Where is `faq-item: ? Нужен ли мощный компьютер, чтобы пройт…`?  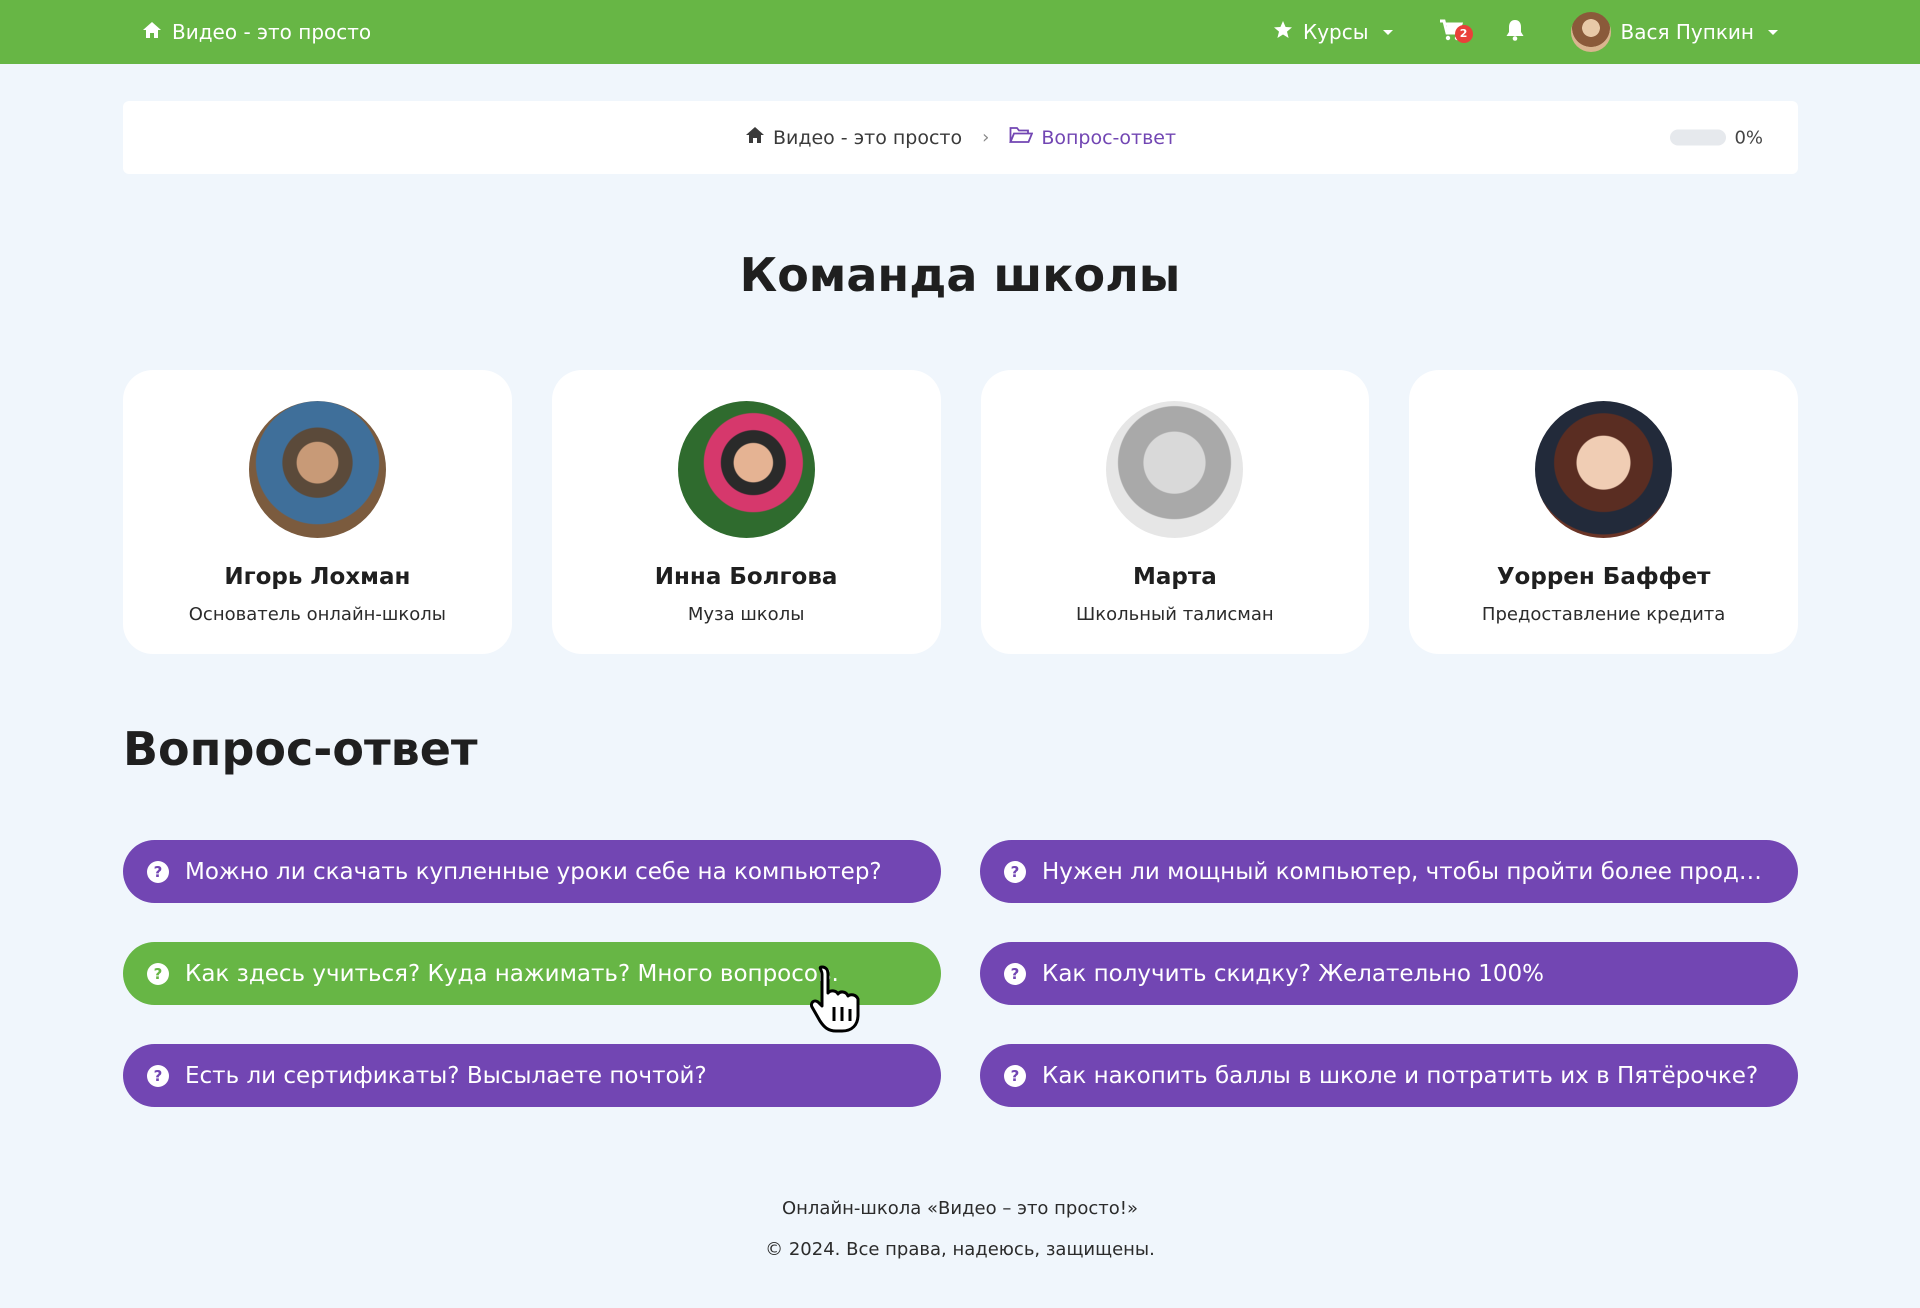
faq-item: ? Нужен ли мощный компьютер, чтобы пройт… is located at coordinates (1389, 871).